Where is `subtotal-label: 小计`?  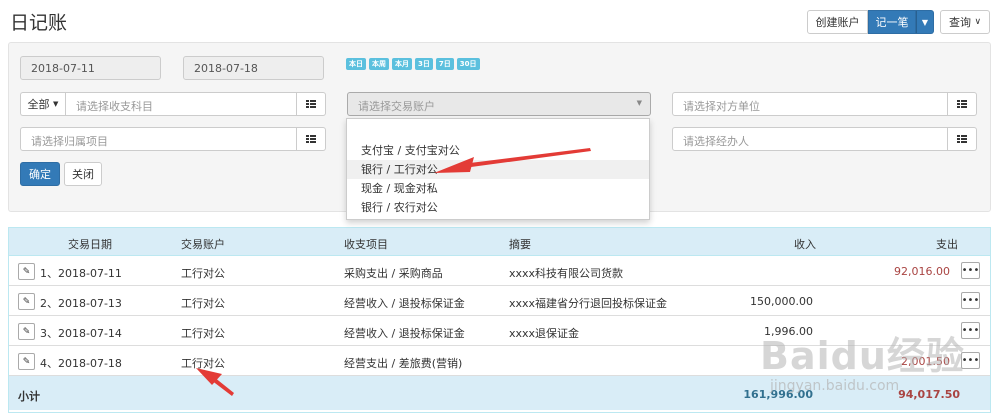 subtotal-label: 小计 is located at coordinates (29, 396).